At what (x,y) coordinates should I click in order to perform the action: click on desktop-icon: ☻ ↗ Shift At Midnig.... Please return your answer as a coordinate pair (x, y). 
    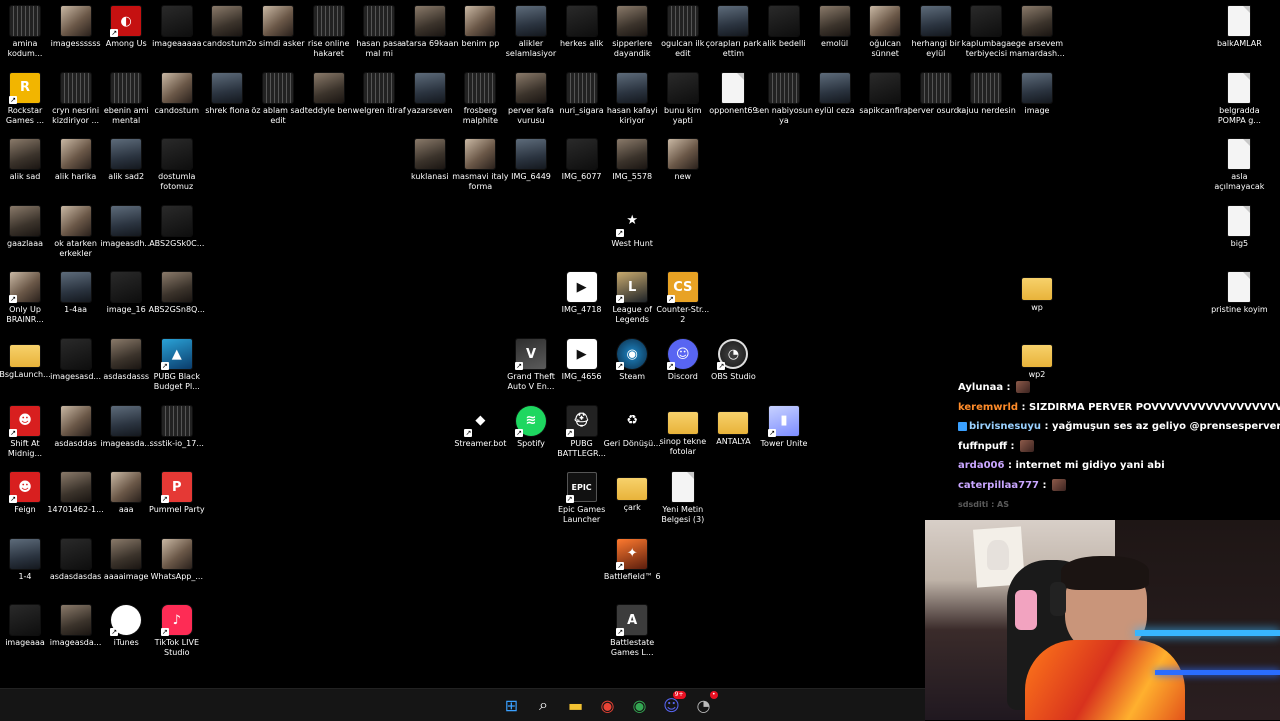
    Looking at the image, I should click on (25, 435).